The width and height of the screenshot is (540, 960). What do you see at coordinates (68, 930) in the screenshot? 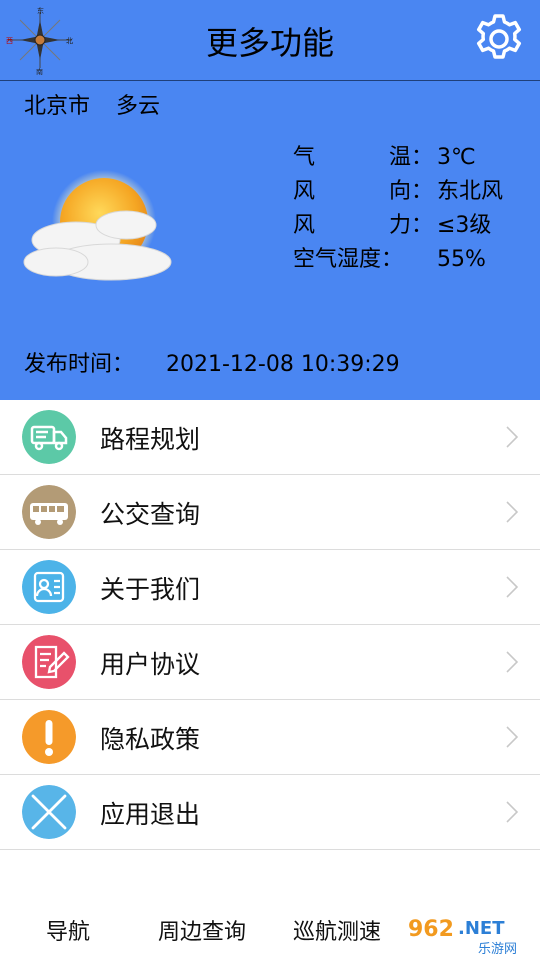
I see `tab-navigation: 导航` at bounding box center [68, 930].